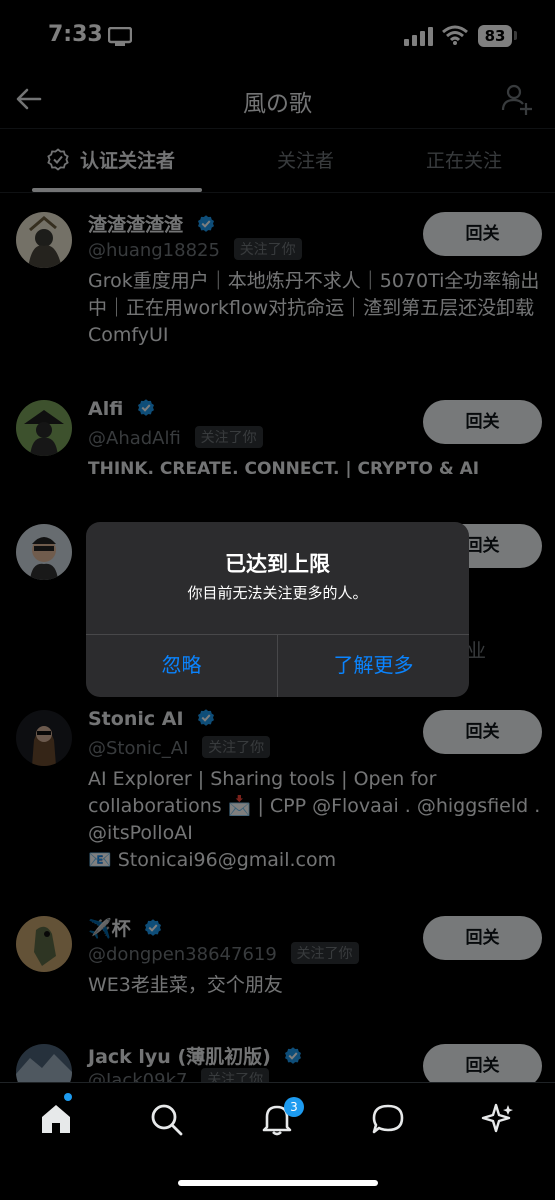 The width and height of the screenshot is (555, 1200). Describe the element at coordinates (277, 564) in the screenshot. I see `alert-title: 已达到上限` at that location.